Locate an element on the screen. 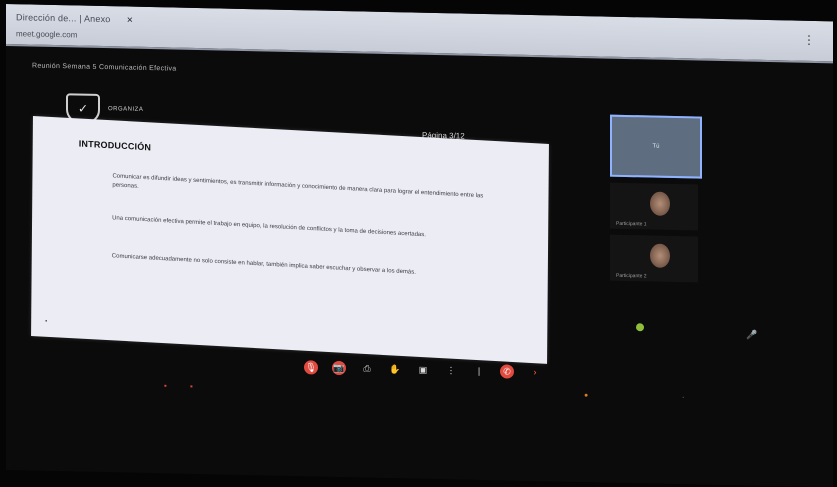 The width and height of the screenshot is (837, 487). slide-corner-mark: • is located at coordinates (46, 321).